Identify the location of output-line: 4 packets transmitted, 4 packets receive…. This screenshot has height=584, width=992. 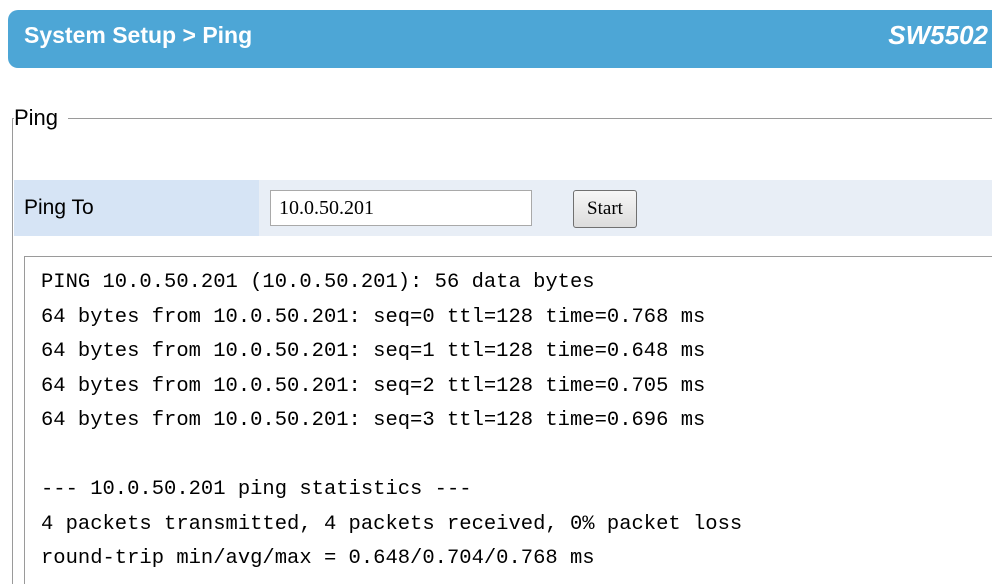
(392, 524).